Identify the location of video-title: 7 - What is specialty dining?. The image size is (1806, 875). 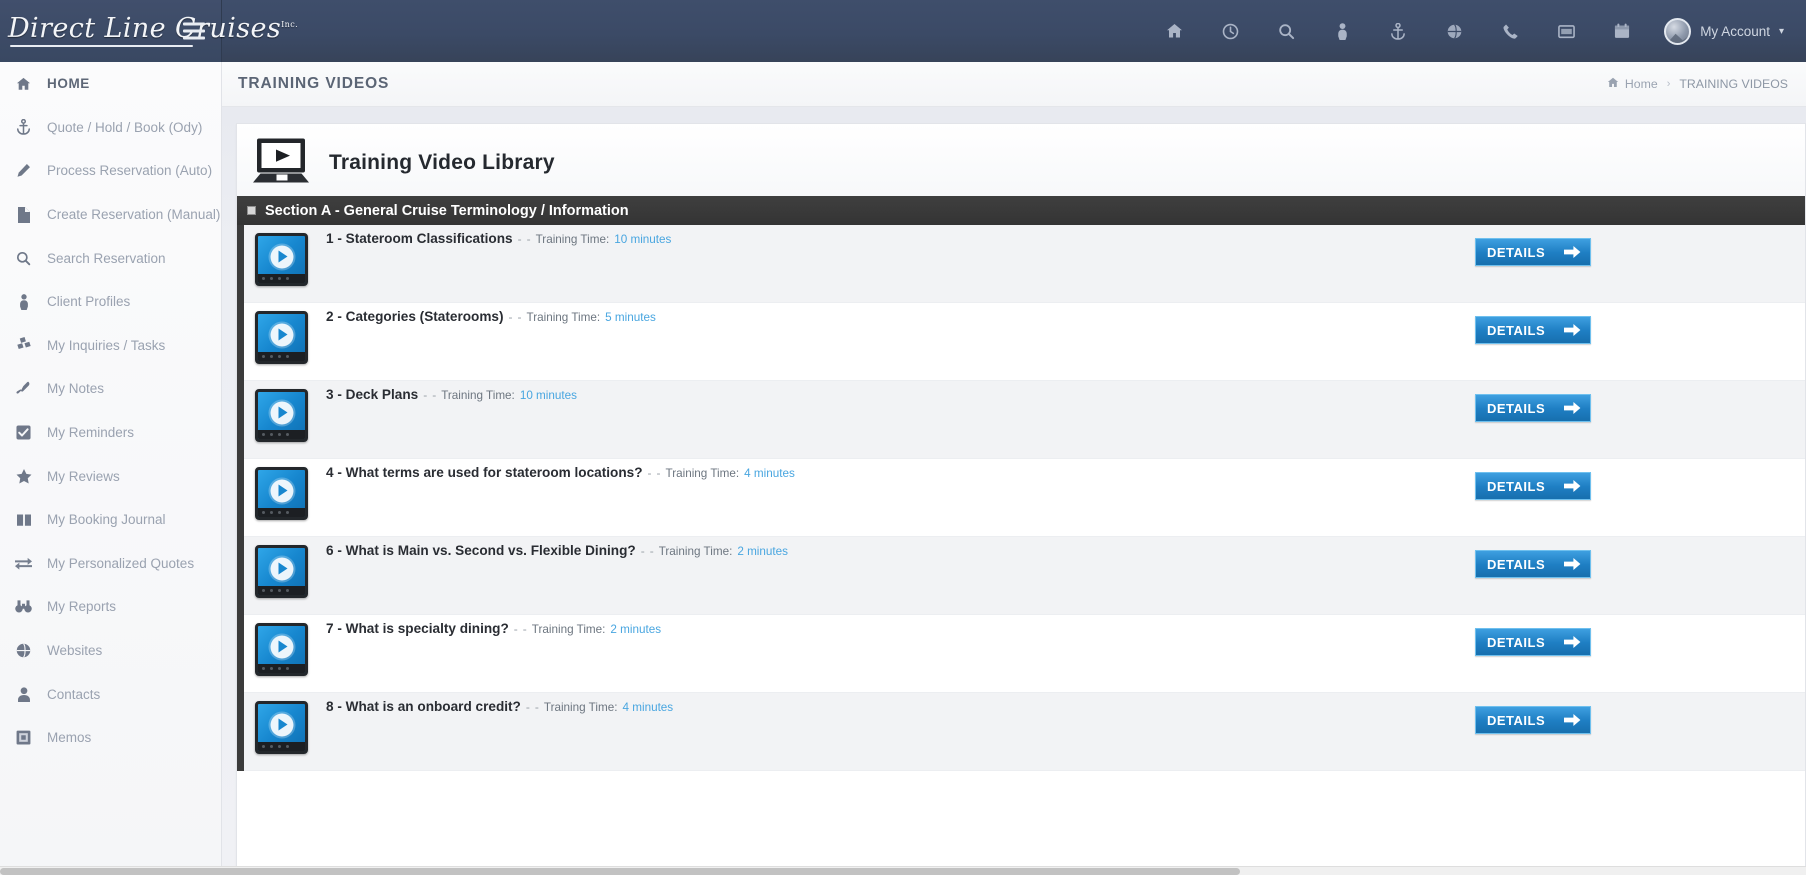
(417, 628).